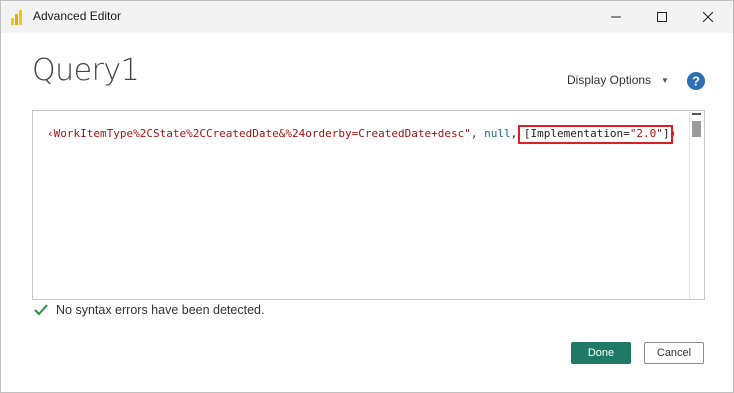  I want to click on close-button, so click(708, 17).